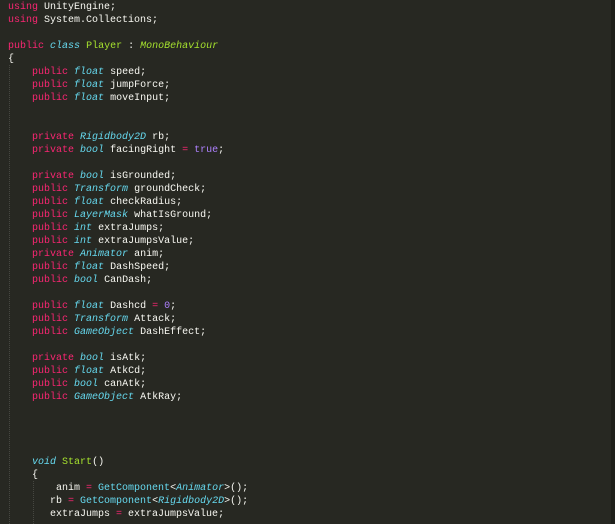 The image size is (615, 524). I want to click on plain-token: jumpForce;, so click(137, 85).